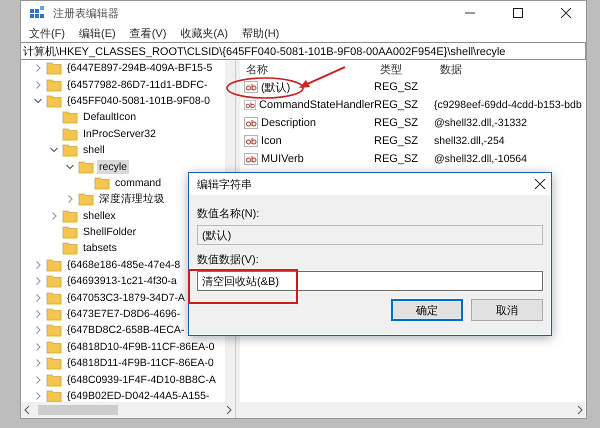 Image resolution: width=600 pixels, height=428 pixels. Describe the element at coordinates (224, 185) in the screenshot. I see `dialog-title: 编辑字符串` at that location.